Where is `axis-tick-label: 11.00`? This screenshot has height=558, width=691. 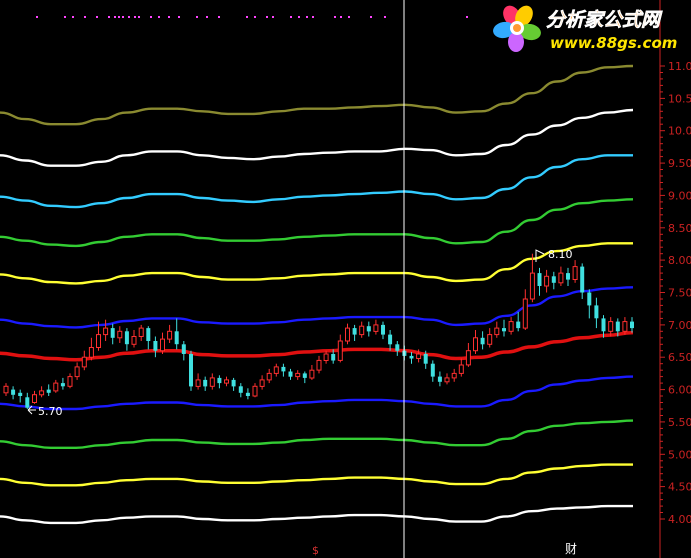 axis-tick-label: 11.00 is located at coordinates (679, 66).